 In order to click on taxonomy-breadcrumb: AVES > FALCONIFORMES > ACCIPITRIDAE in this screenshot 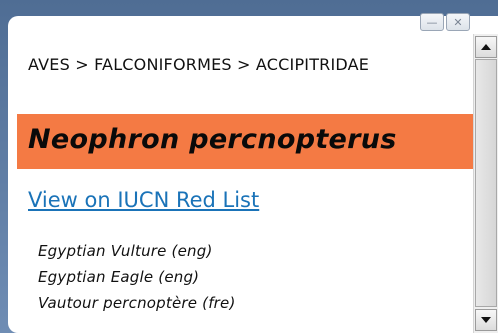, I will do `click(199, 64)`.